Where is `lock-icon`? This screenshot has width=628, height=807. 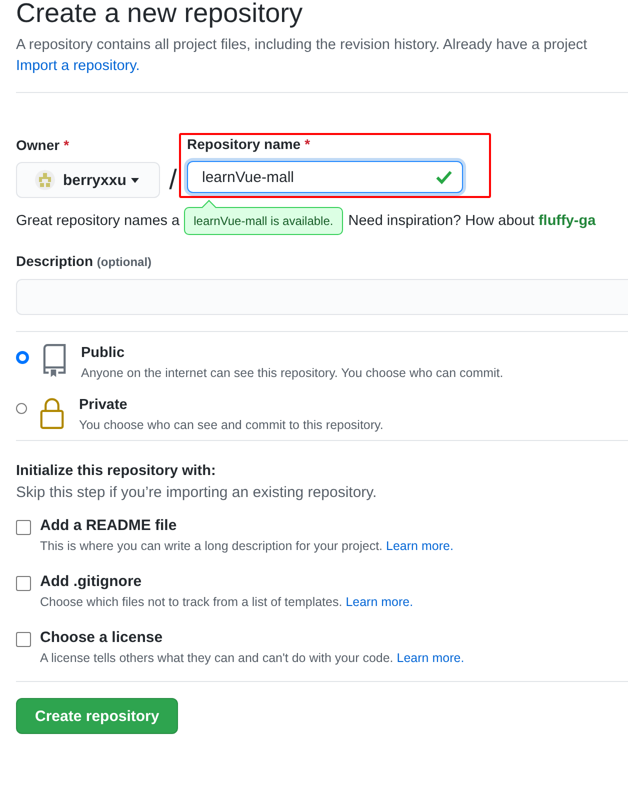 lock-icon is located at coordinates (52, 413).